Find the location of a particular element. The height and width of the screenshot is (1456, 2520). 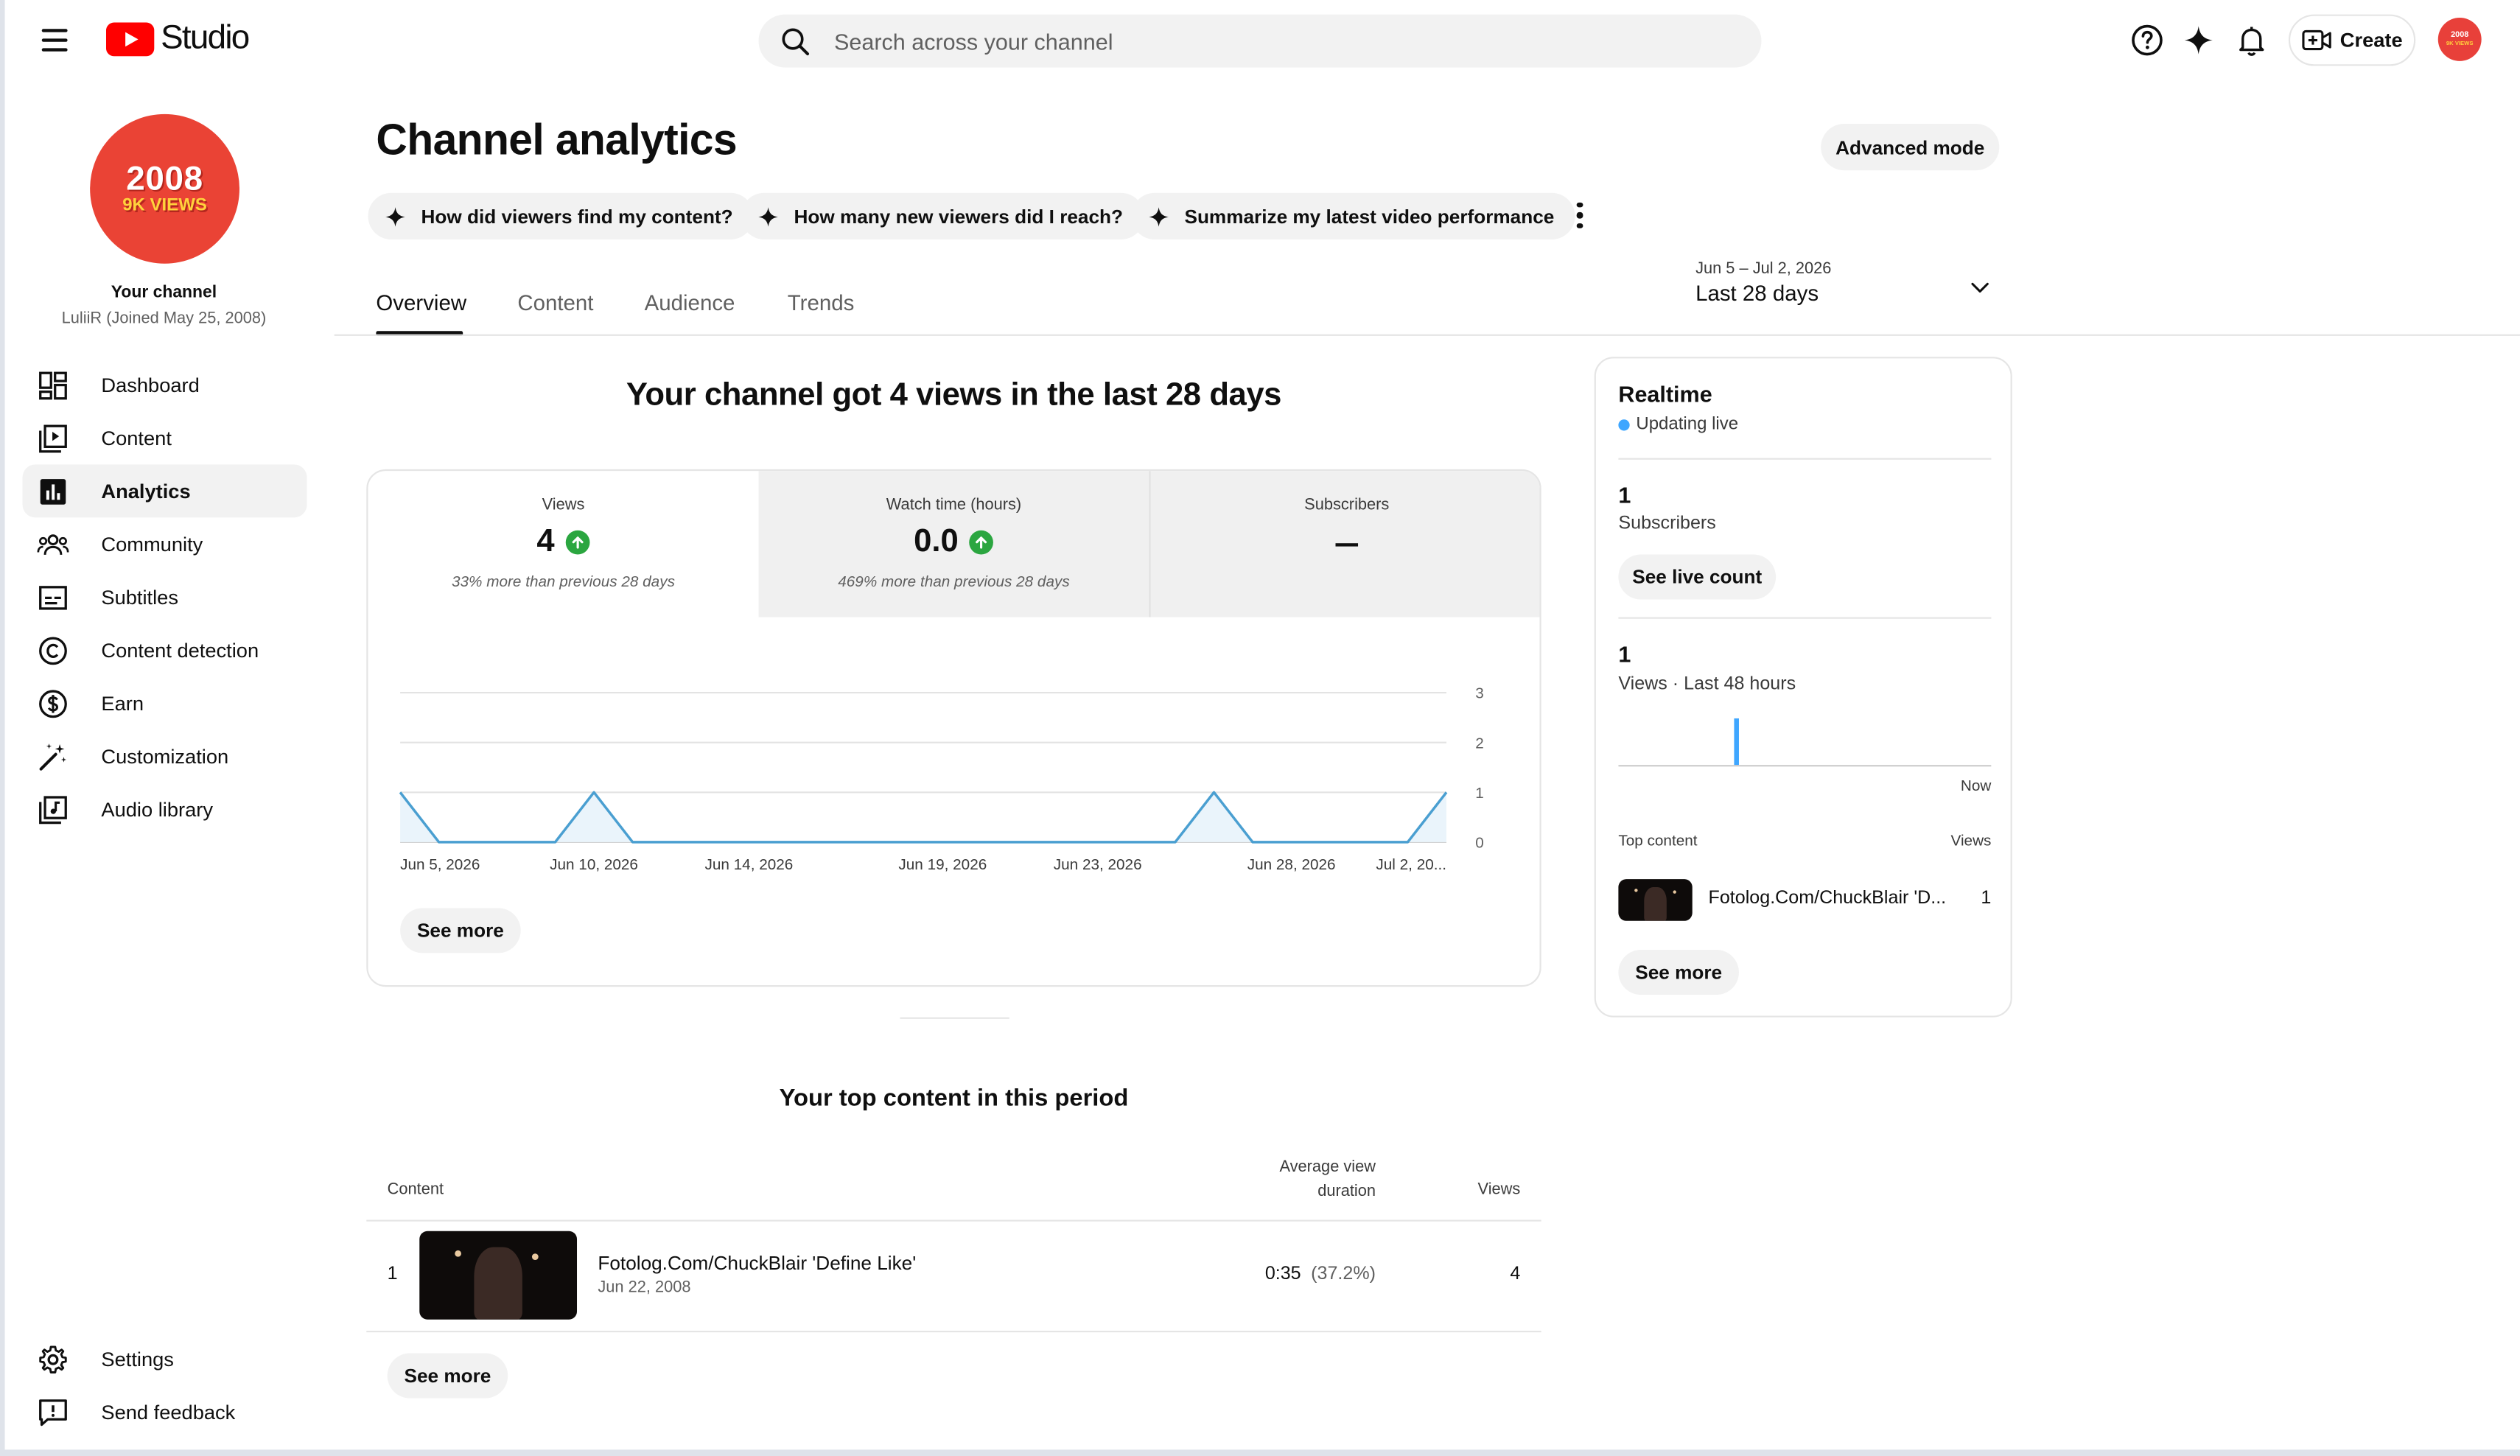

ai-suggestion-chip: How many new viewers did I reach? is located at coordinates (942, 215).